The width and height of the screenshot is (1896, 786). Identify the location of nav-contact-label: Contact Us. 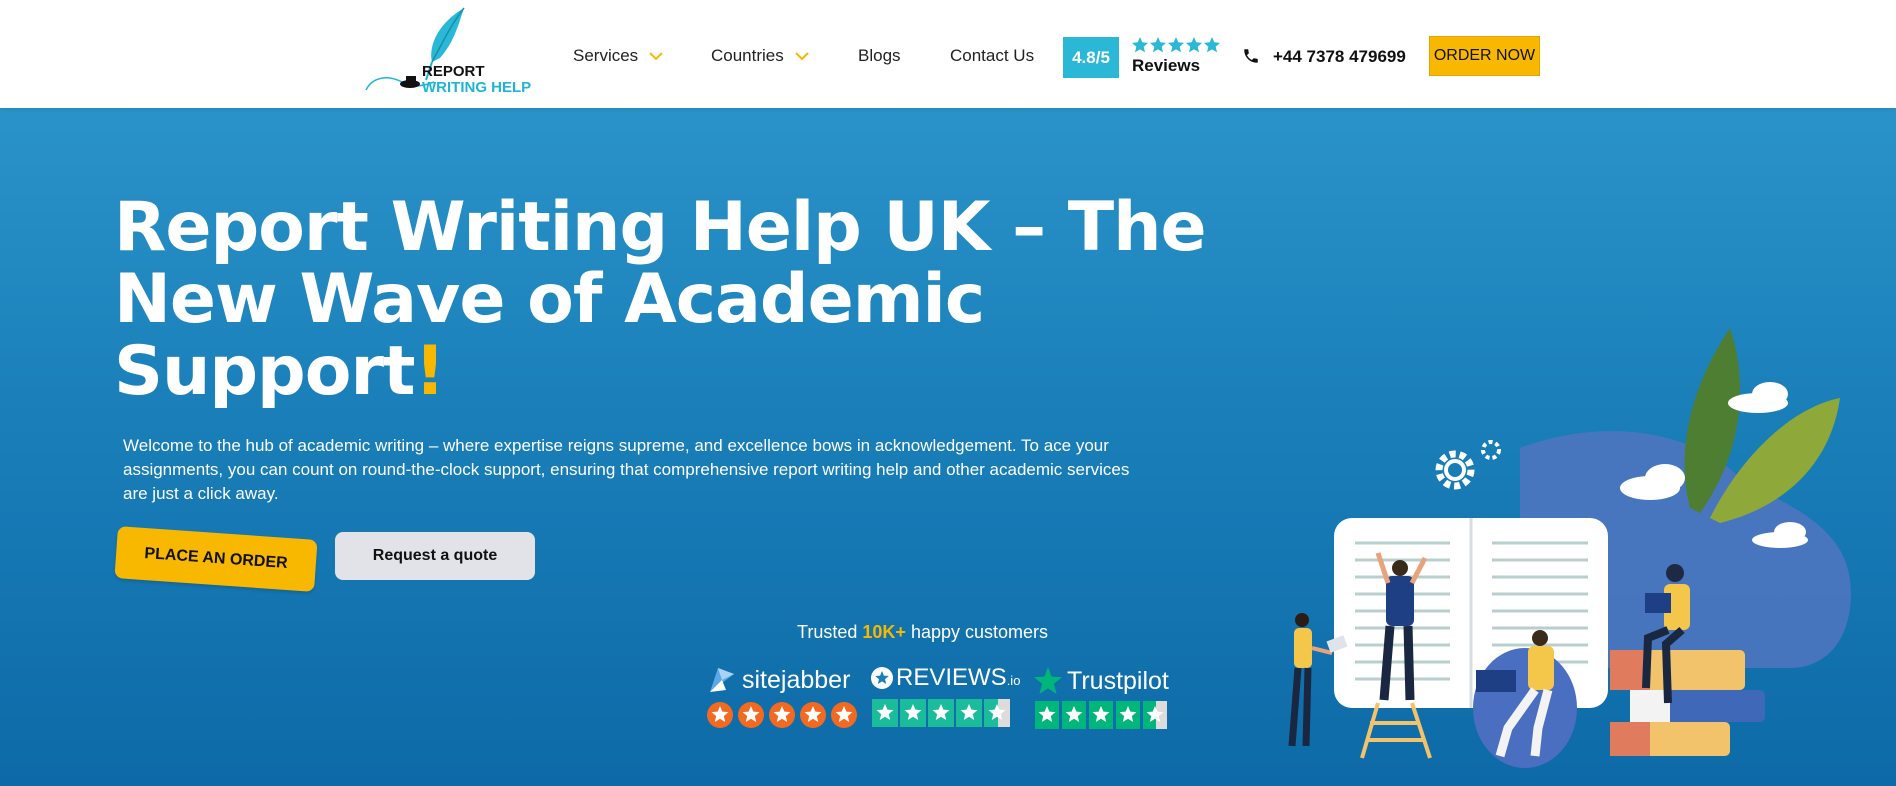
(992, 55).